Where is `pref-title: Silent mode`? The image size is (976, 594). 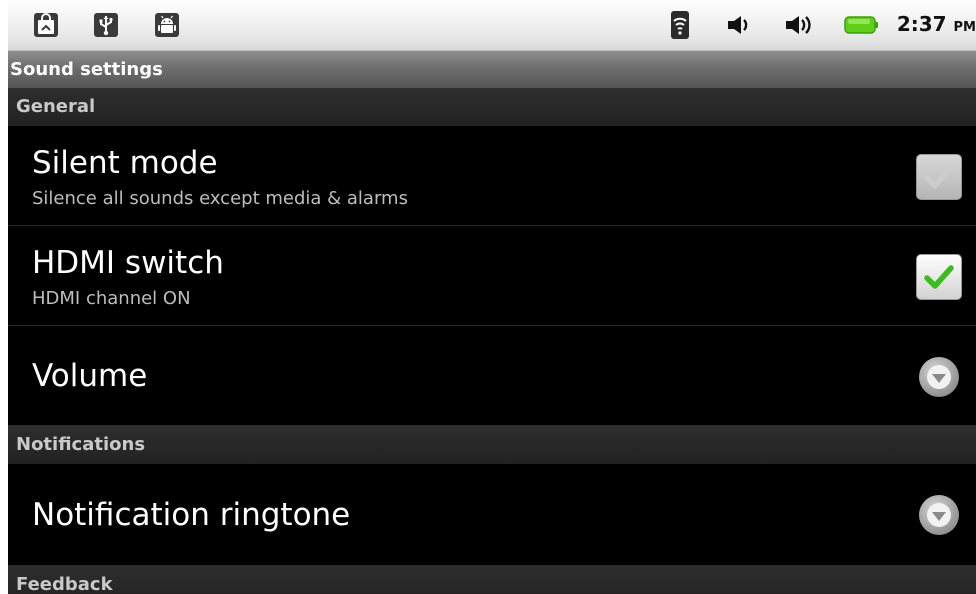 pref-title: Silent mode is located at coordinates (125, 163).